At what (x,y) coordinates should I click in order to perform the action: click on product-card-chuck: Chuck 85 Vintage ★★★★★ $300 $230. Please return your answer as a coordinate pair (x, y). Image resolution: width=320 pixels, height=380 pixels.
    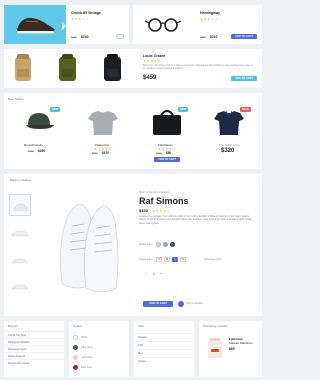
    Looking at the image, I should click on (66, 24).